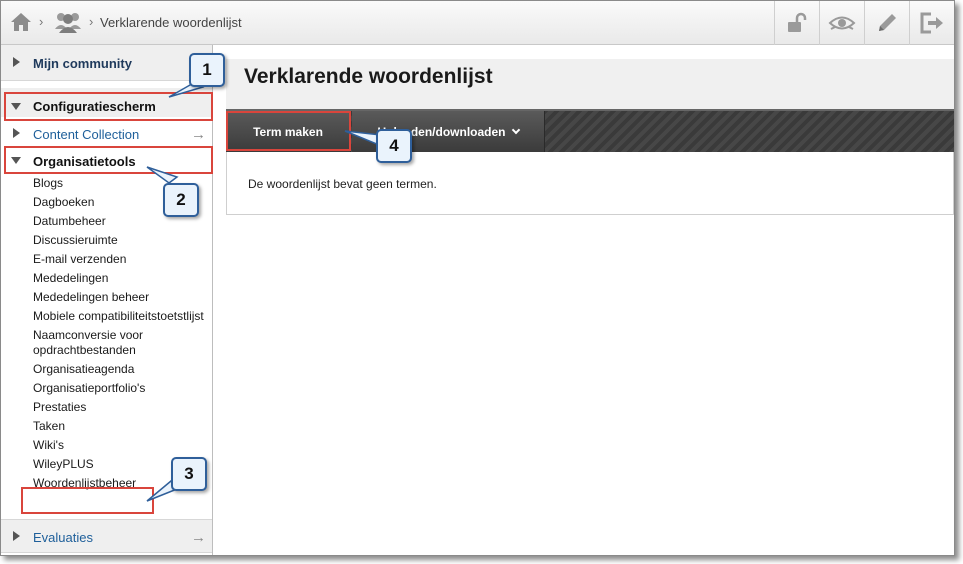 The height and width of the screenshot is (564, 963). What do you see at coordinates (394, 146) in the screenshot?
I see `callout-4: 4` at bounding box center [394, 146].